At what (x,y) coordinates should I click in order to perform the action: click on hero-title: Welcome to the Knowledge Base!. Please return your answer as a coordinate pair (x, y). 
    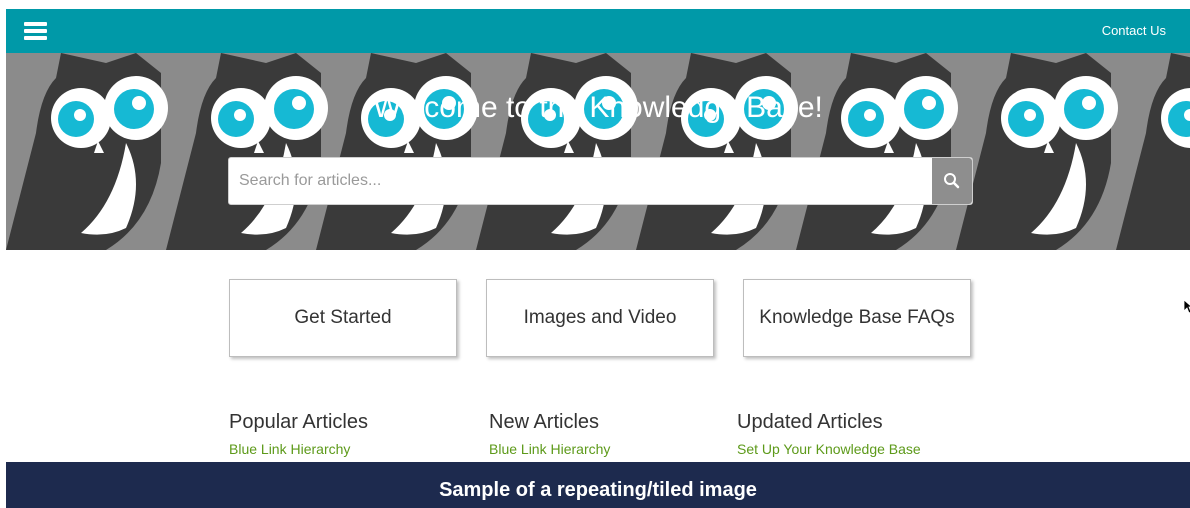
    Looking at the image, I should click on (598, 107).